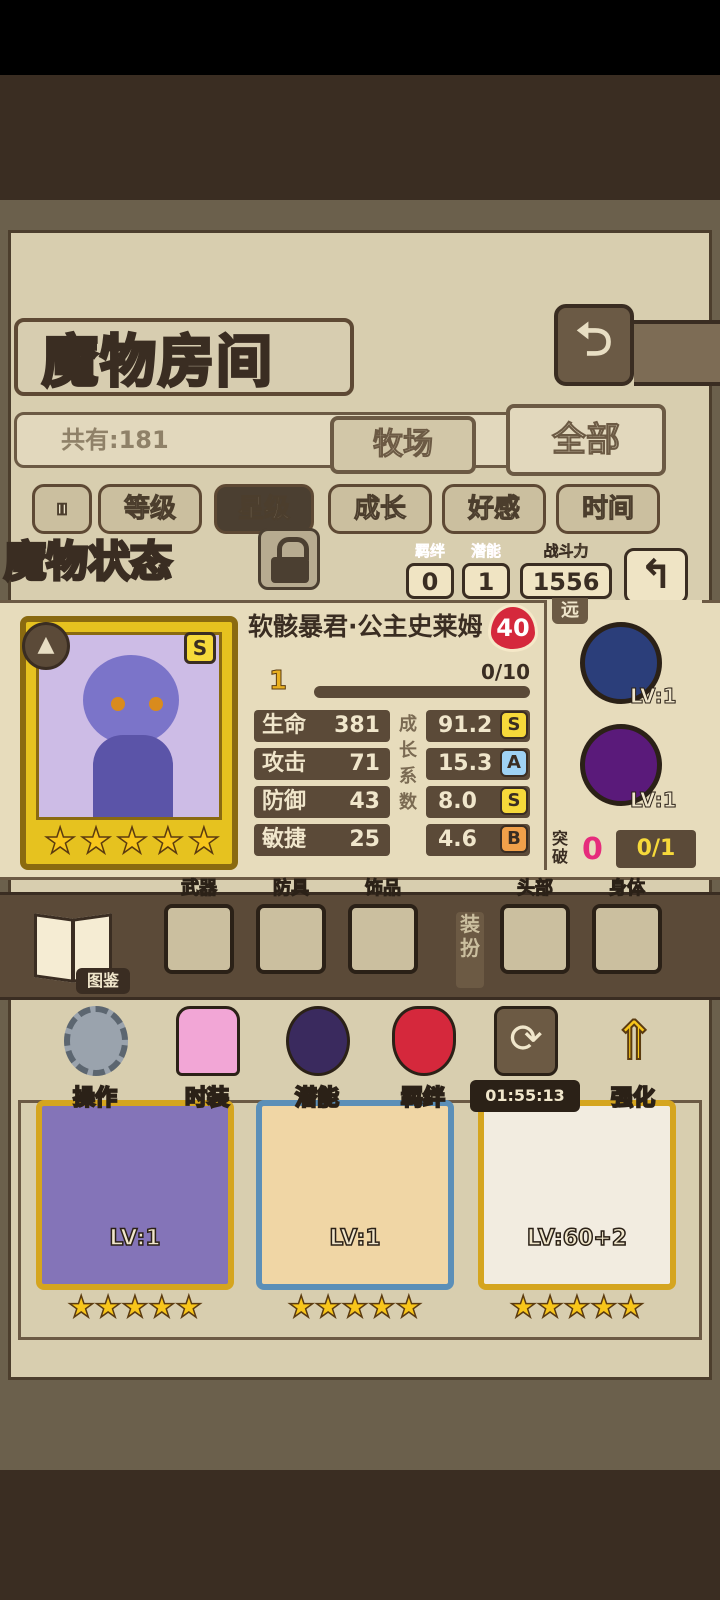 This screenshot has height=1600, width=720. I want to click on sort-time: 时间, so click(608, 509).